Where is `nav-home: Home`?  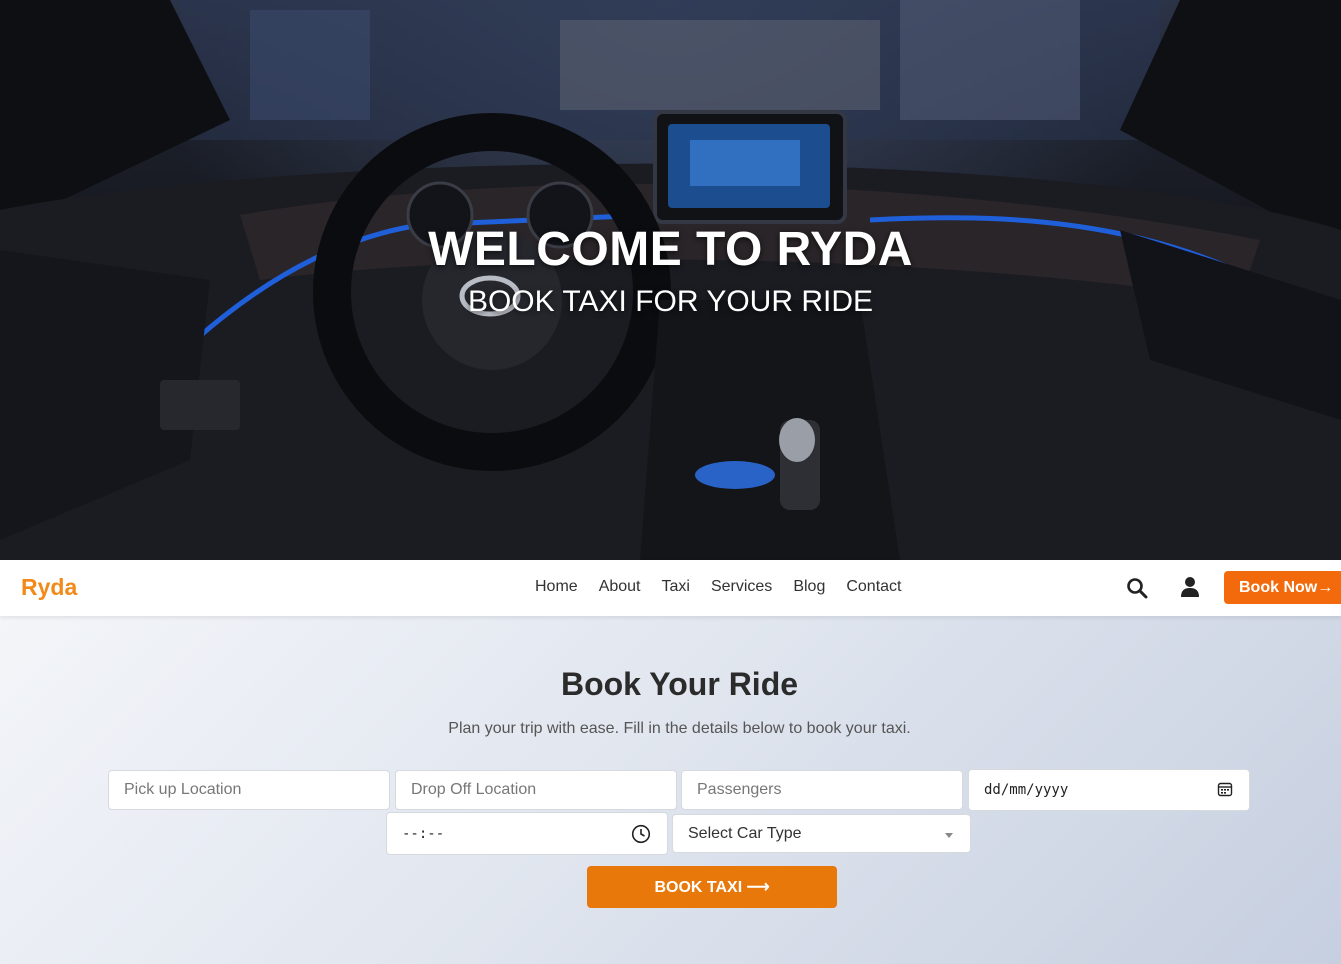
nav-home: Home is located at coordinates (556, 587).